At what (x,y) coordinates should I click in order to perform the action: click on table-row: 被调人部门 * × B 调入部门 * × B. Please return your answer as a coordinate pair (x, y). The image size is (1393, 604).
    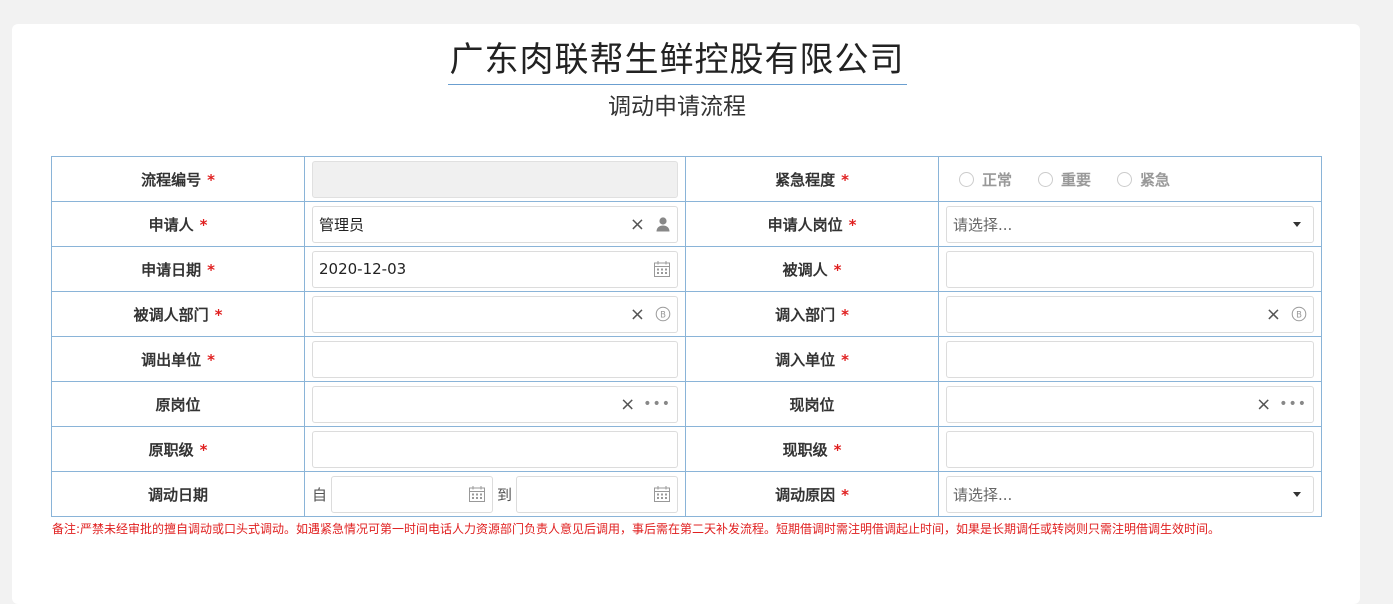
    Looking at the image, I should click on (686, 314).